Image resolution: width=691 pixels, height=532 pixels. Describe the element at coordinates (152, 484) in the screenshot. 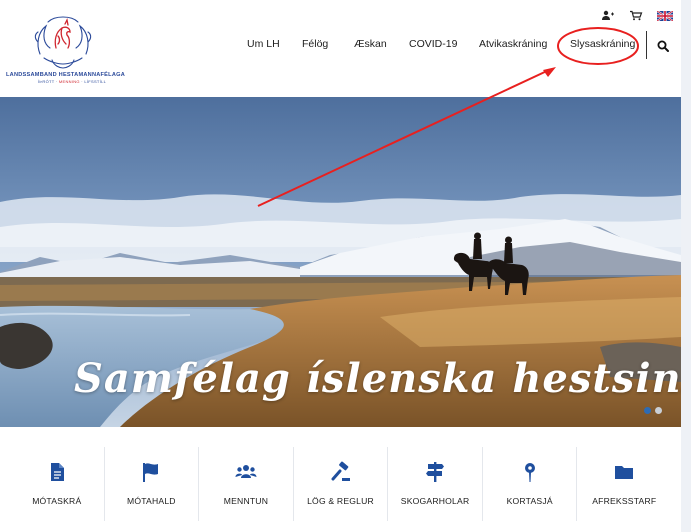

I see `quick-link-motahald: MÓTAHALD` at that location.